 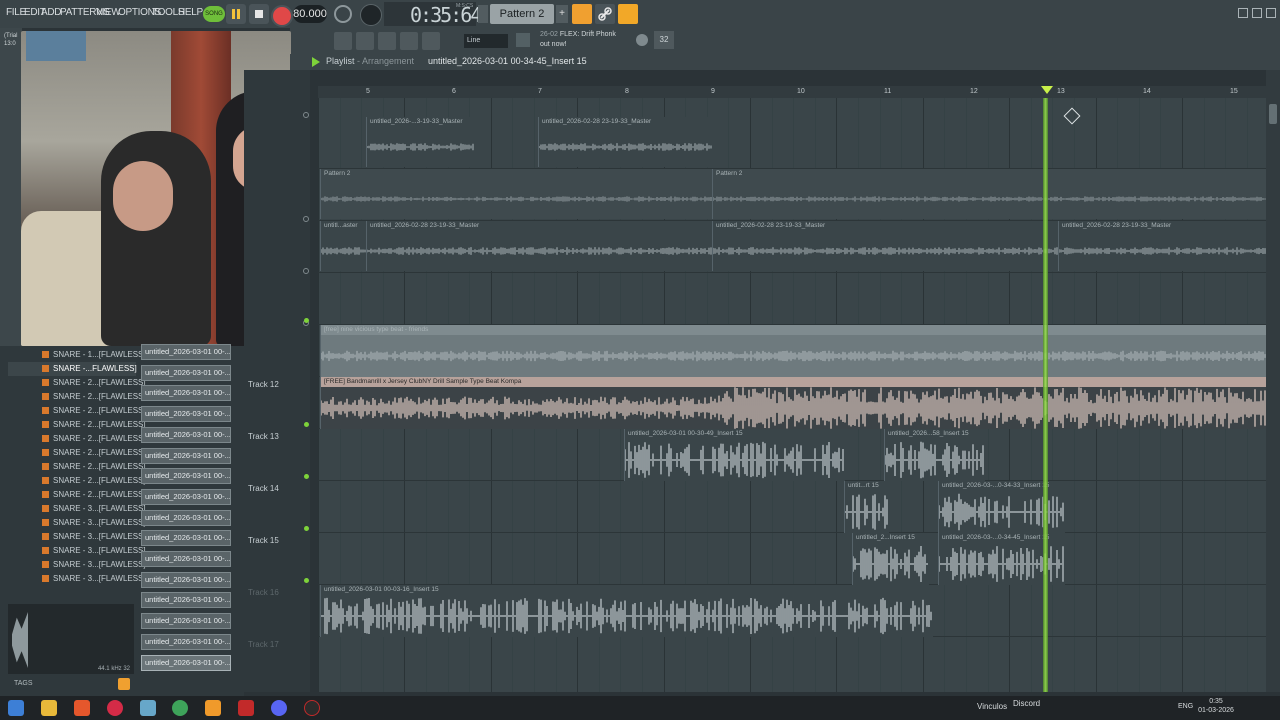 What do you see at coordinates (582, 14) in the screenshot?
I see `snap-magnet-icon` at bounding box center [582, 14].